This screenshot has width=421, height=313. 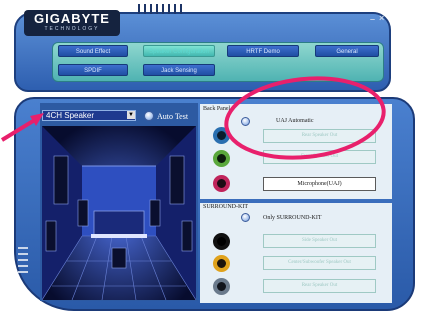 I want to click on microphone-uaj-field: Microphone(UAJ), so click(x=319, y=184).